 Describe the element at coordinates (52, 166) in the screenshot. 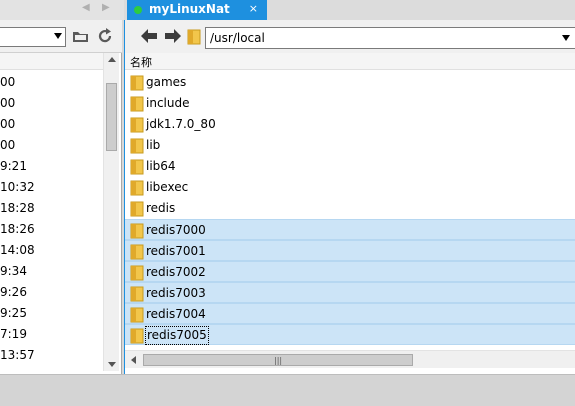

I see `list-item: 9:21` at that location.